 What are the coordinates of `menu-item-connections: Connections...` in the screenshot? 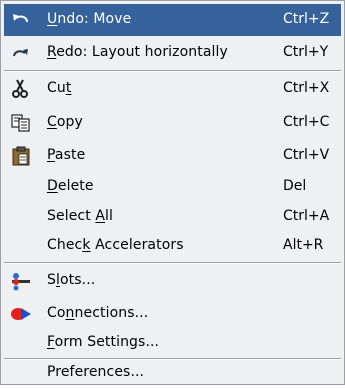 It's located at (172, 314).